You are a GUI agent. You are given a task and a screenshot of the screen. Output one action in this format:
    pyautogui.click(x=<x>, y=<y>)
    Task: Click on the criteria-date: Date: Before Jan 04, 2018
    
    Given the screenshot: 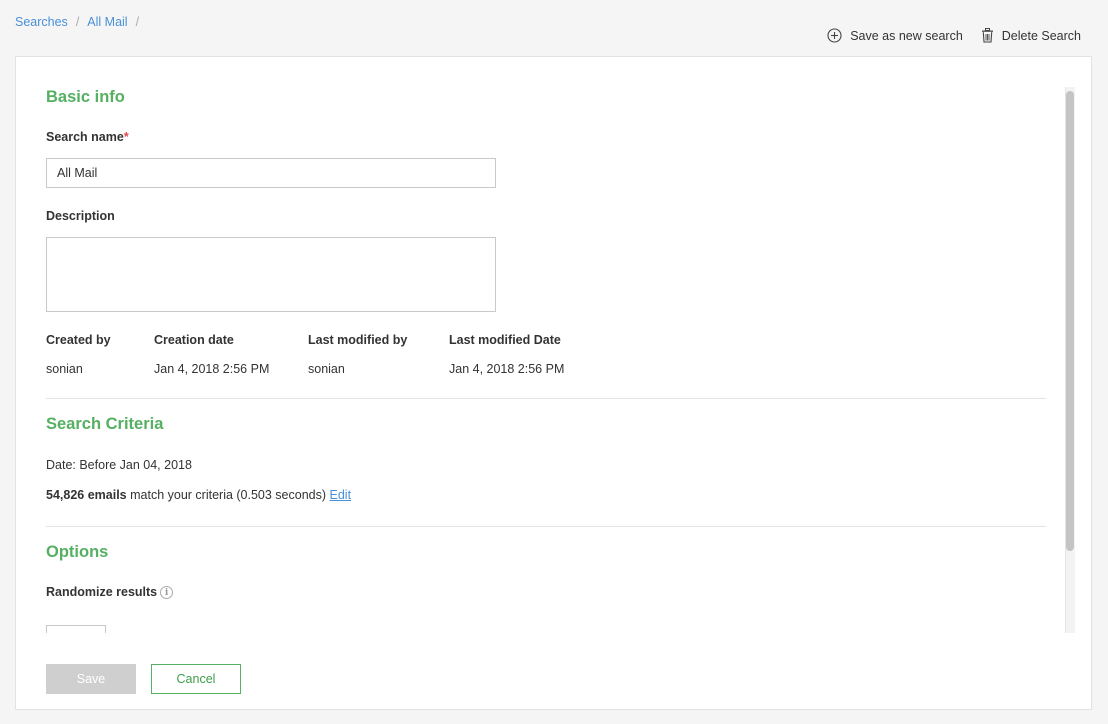 What is the action you would take?
    pyautogui.click(x=119, y=465)
    